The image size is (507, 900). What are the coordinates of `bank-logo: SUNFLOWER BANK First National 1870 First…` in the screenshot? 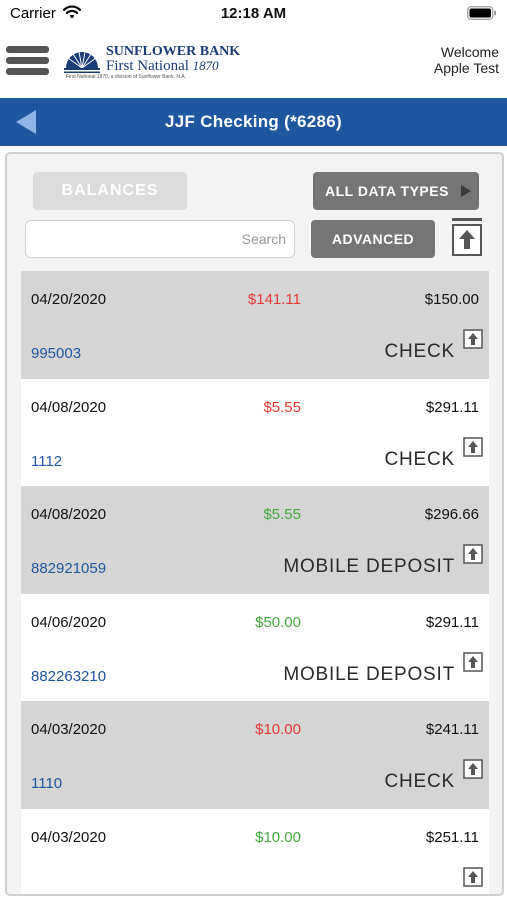 It's located at (151, 62).